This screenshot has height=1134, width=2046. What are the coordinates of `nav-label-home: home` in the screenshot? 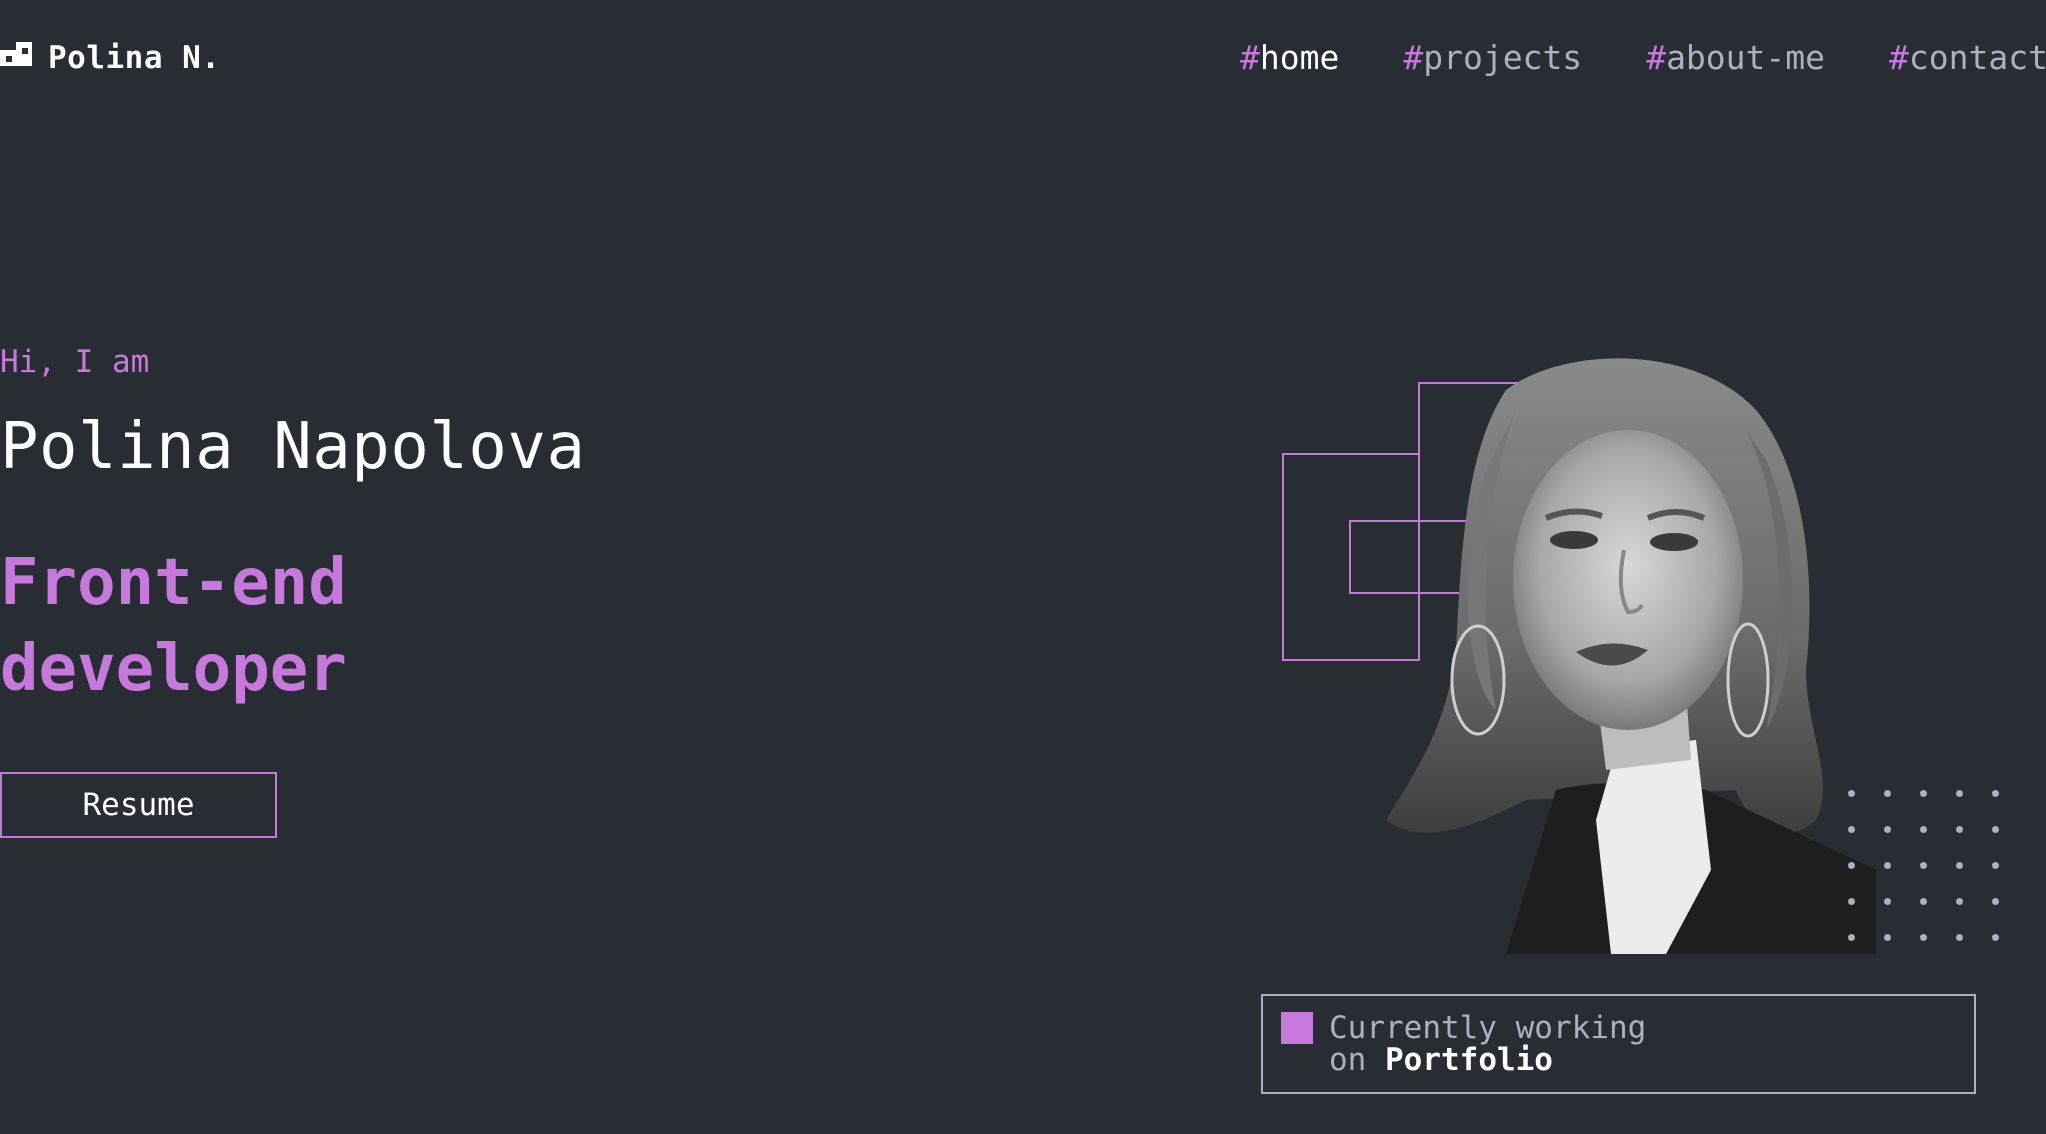 It's located at (1299, 57).